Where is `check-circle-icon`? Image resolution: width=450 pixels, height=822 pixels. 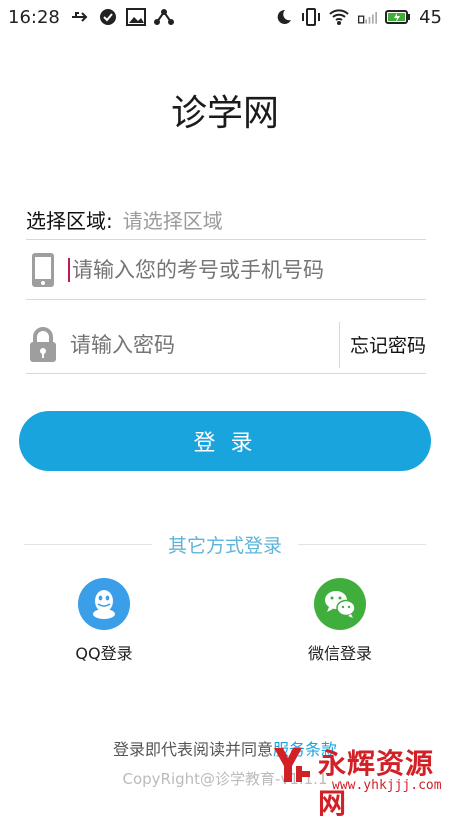
check-circle-icon is located at coordinates (107, 17).